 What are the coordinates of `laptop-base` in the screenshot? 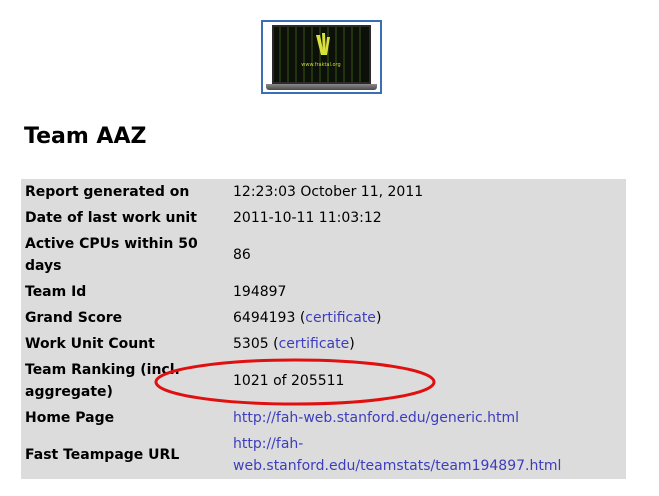 It's located at (321, 87).